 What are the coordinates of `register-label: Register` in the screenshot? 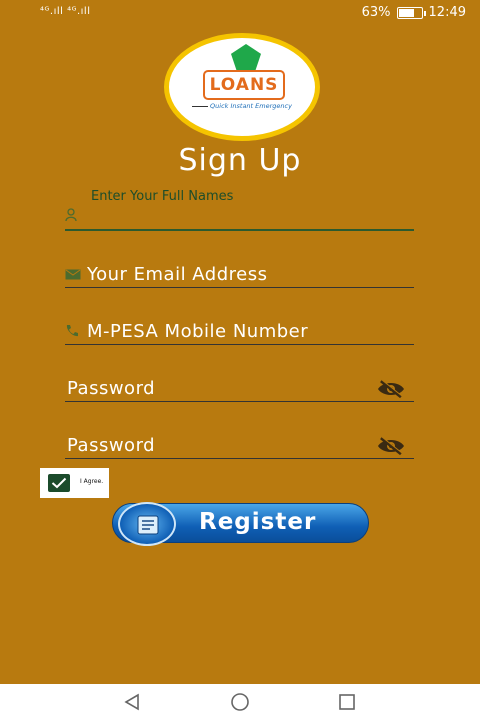 It's located at (258, 522).